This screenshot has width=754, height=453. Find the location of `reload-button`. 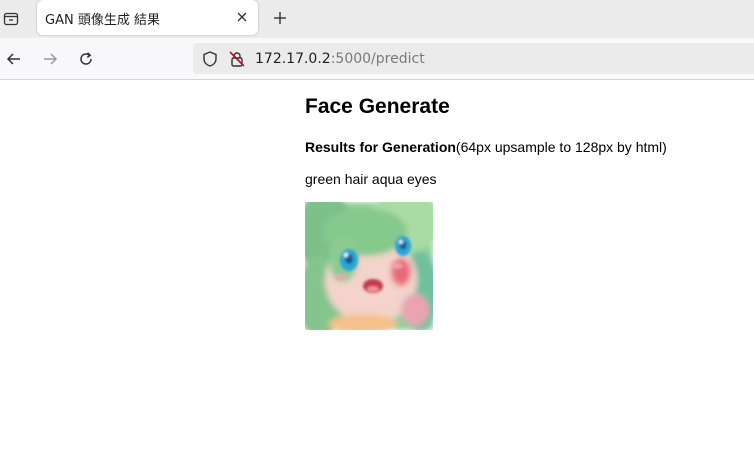

reload-button is located at coordinates (86, 59).